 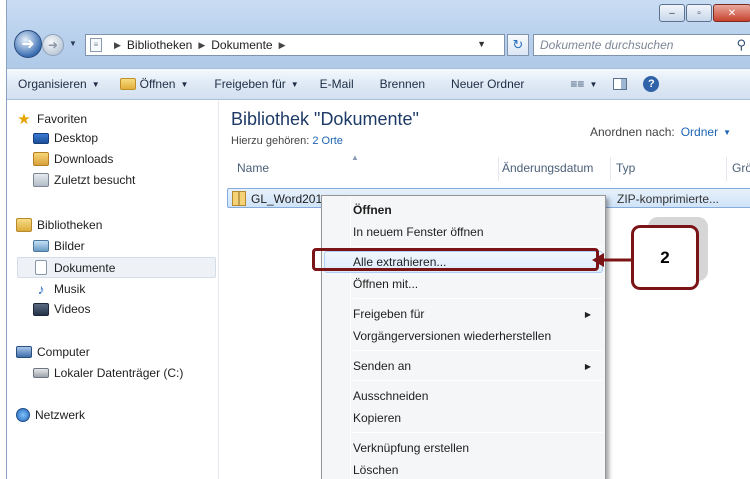 I want to click on nav-label: Musik, so click(x=70, y=289).